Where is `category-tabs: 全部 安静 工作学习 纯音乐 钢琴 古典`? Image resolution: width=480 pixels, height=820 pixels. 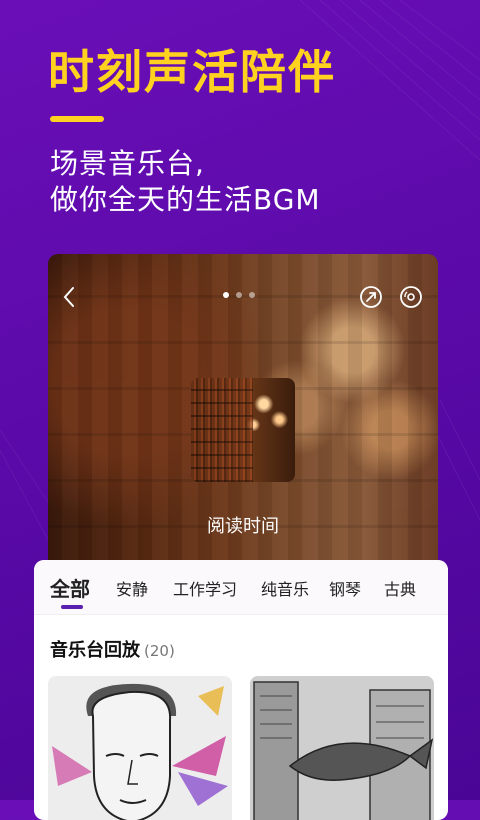 category-tabs: 全部 安静 工作学习 纯音乐 钢琴 古典 is located at coordinates (241, 587).